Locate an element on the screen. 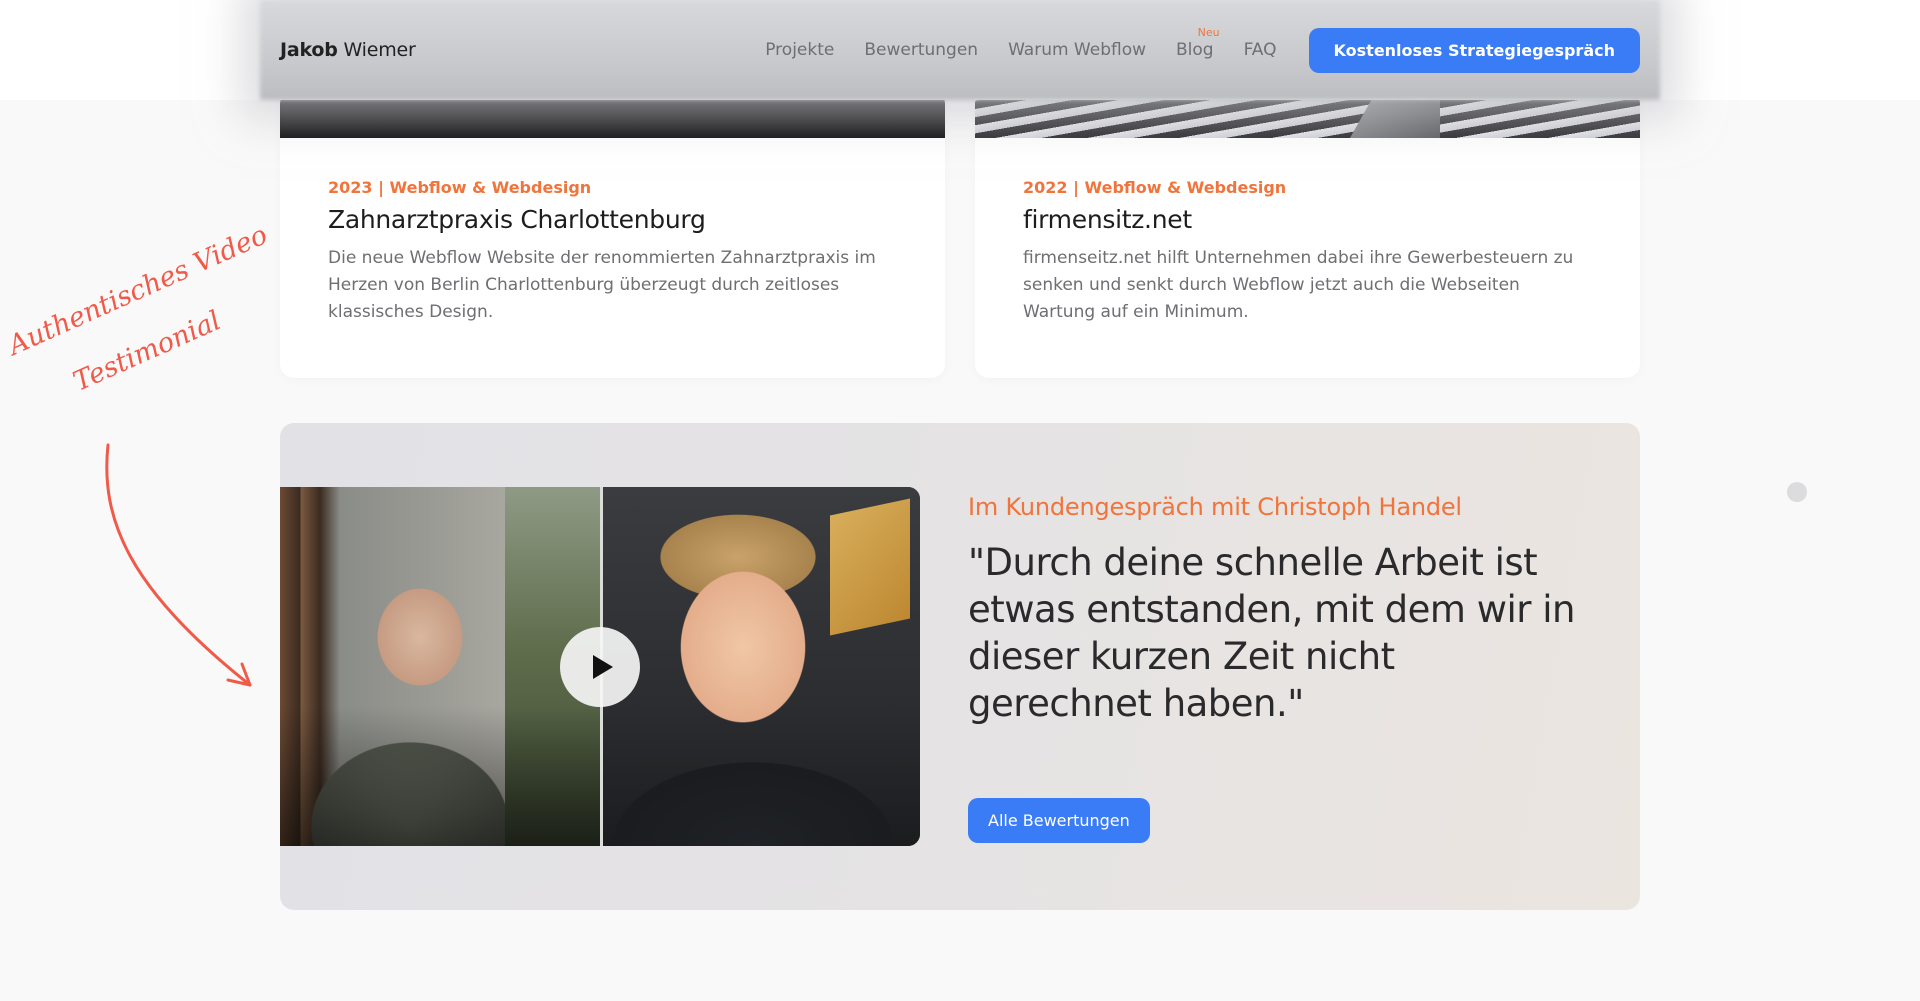  nav-link-blog: Blog Neu is located at coordinates (1198, 43).